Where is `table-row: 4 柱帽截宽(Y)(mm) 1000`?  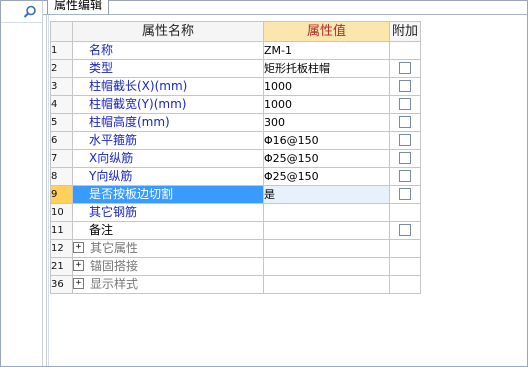
table-row: 4 柱帽截宽(Y)(mm) 1000 is located at coordinates (235, 104).